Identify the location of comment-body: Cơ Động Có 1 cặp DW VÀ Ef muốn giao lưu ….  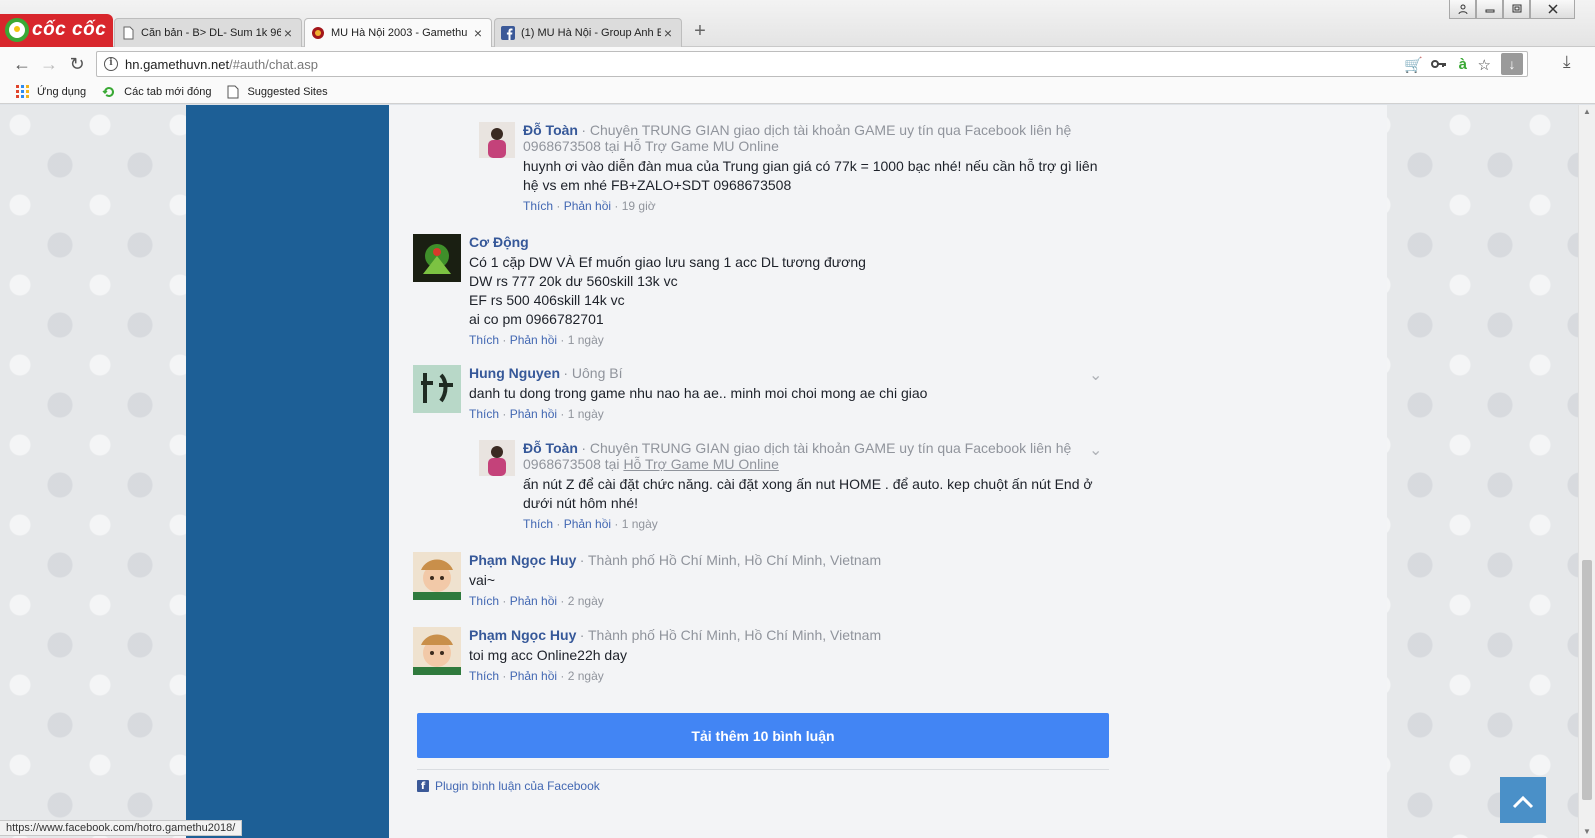
(789, 290).